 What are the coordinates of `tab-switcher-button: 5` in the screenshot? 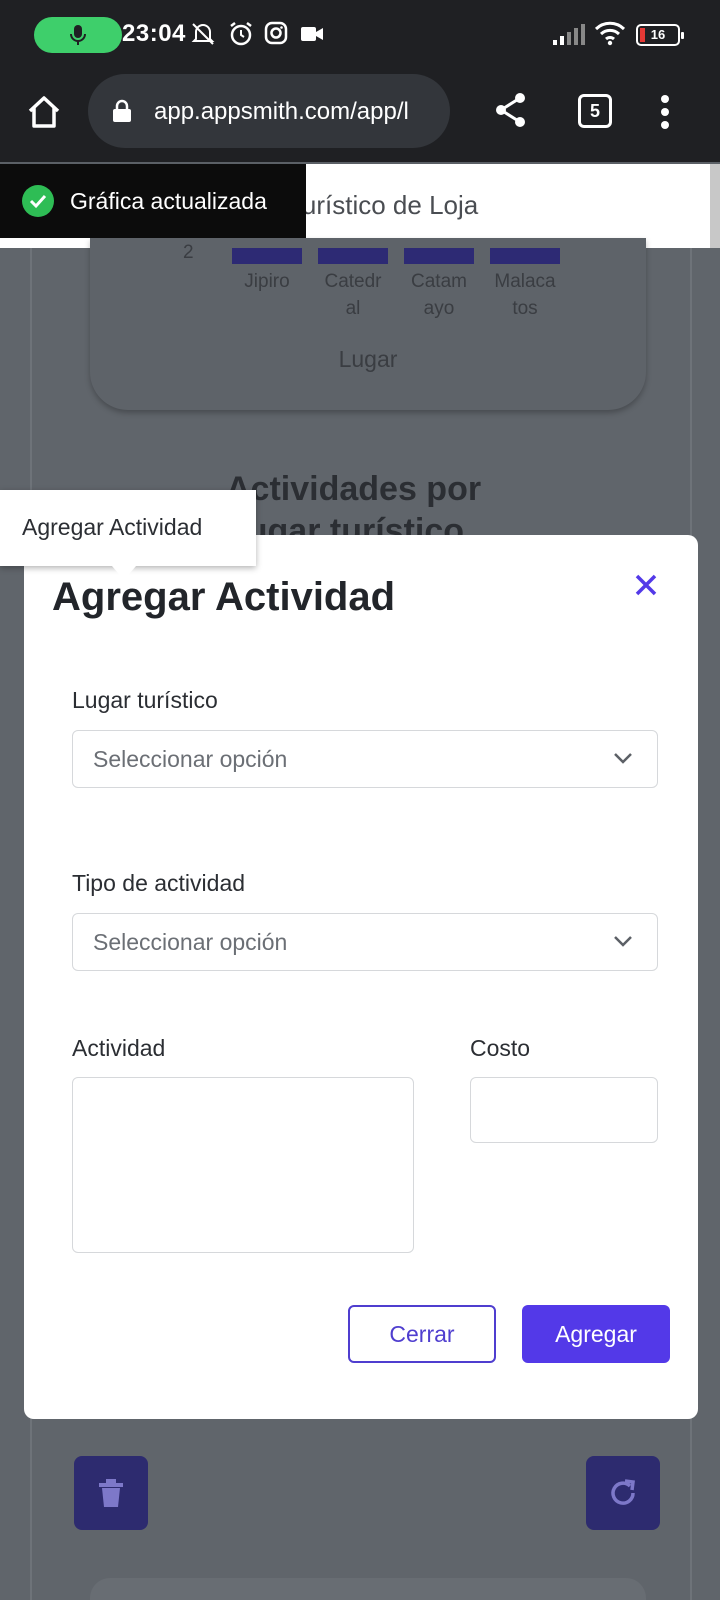 It's located at (595, 111).